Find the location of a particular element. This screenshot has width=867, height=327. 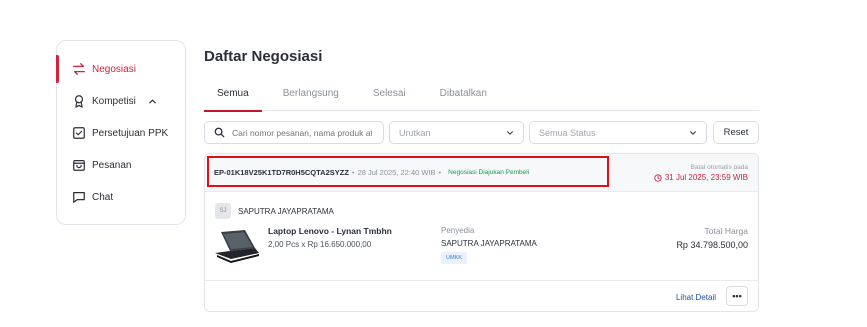

sidebar-item-negosiasi: Negosiasi is located at coordinates (120, 69).